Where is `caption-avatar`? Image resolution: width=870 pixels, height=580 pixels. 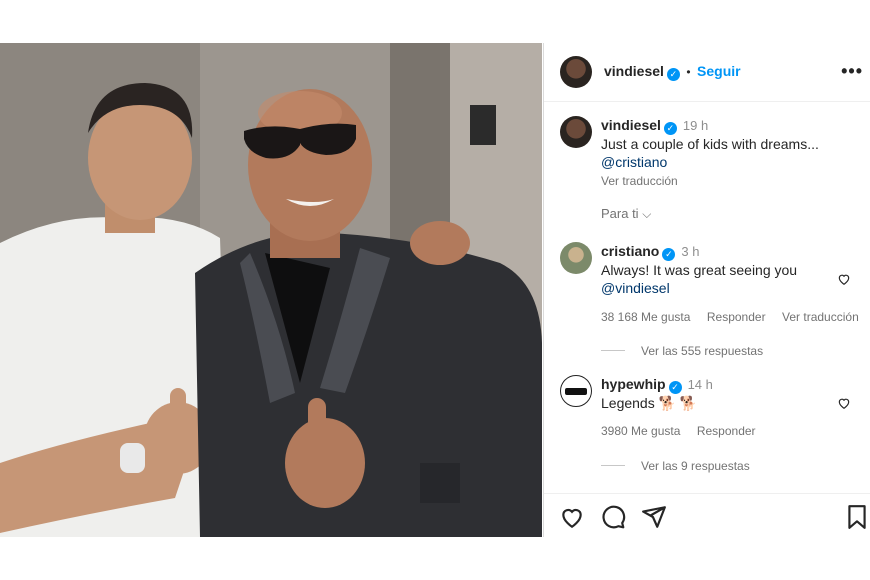
caption-avatar is located at coordinates (576, 132).